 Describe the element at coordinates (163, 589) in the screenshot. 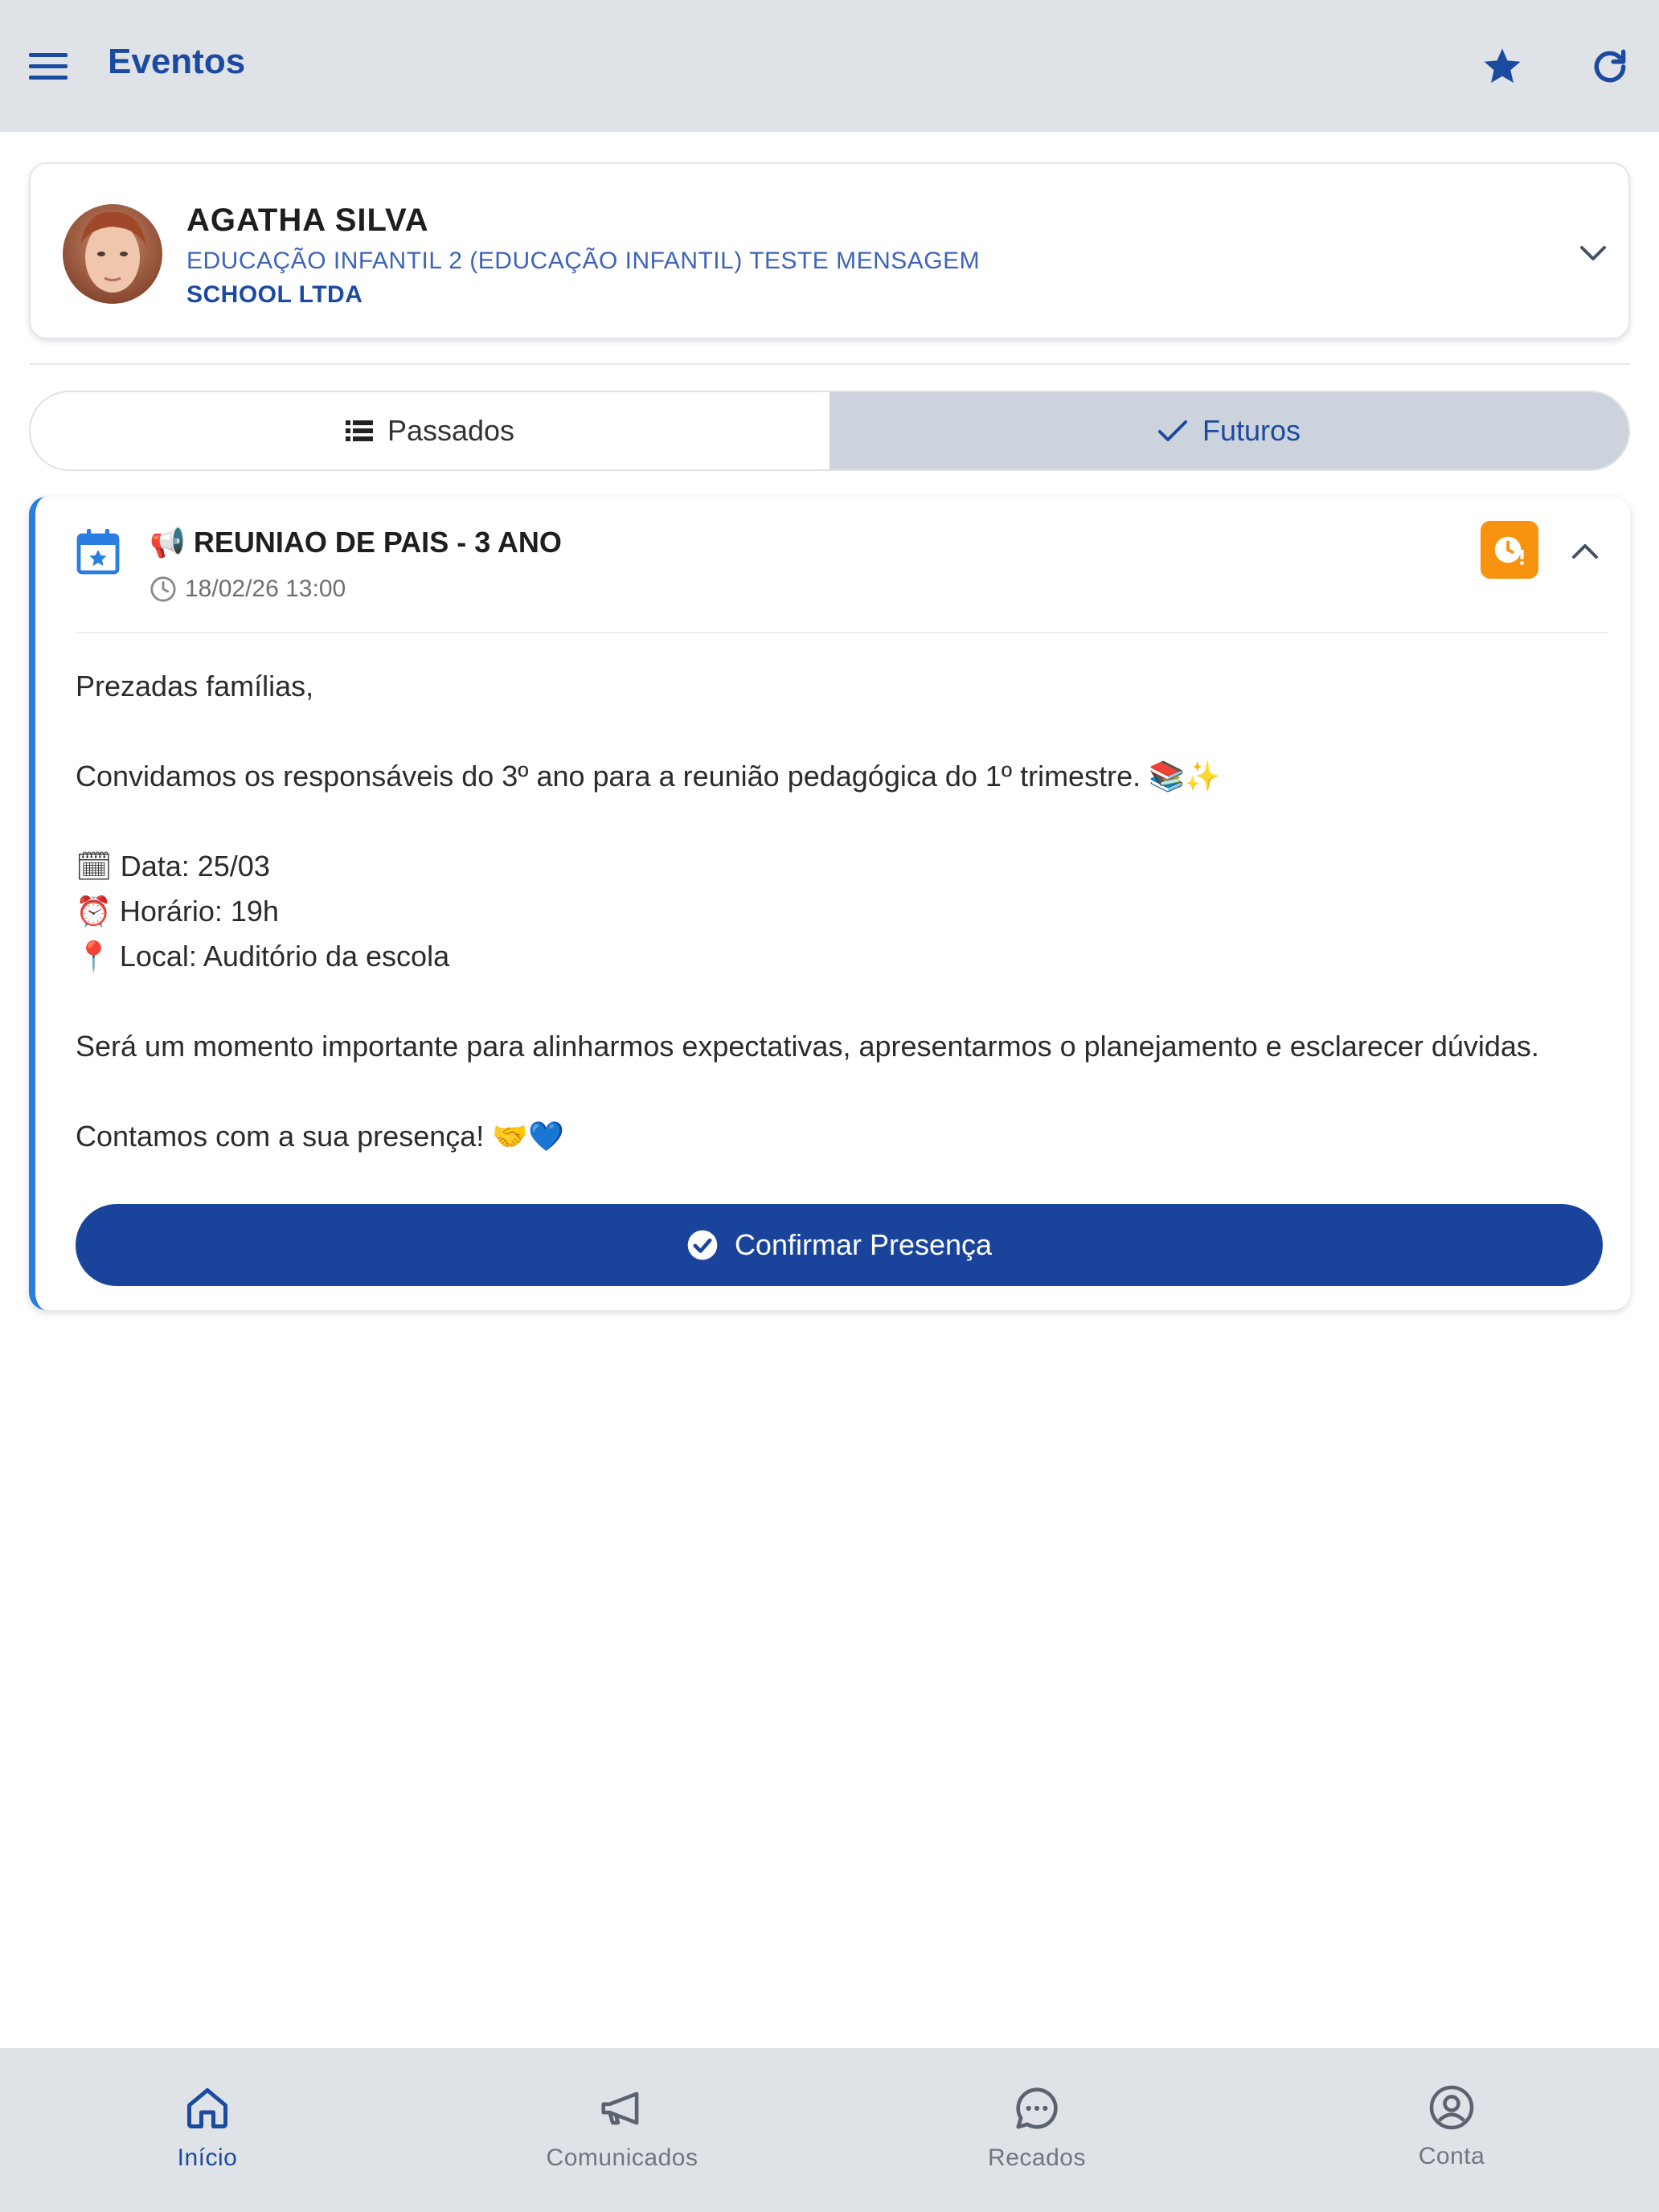

I see `clock-icon` at that location.